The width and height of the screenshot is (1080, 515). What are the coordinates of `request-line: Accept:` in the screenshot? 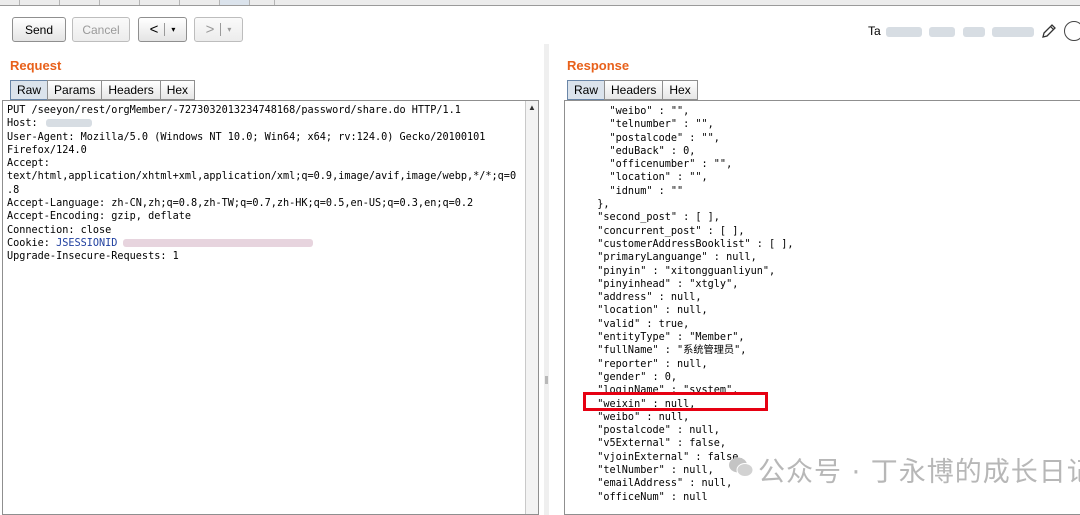 It's located at (28, 164).